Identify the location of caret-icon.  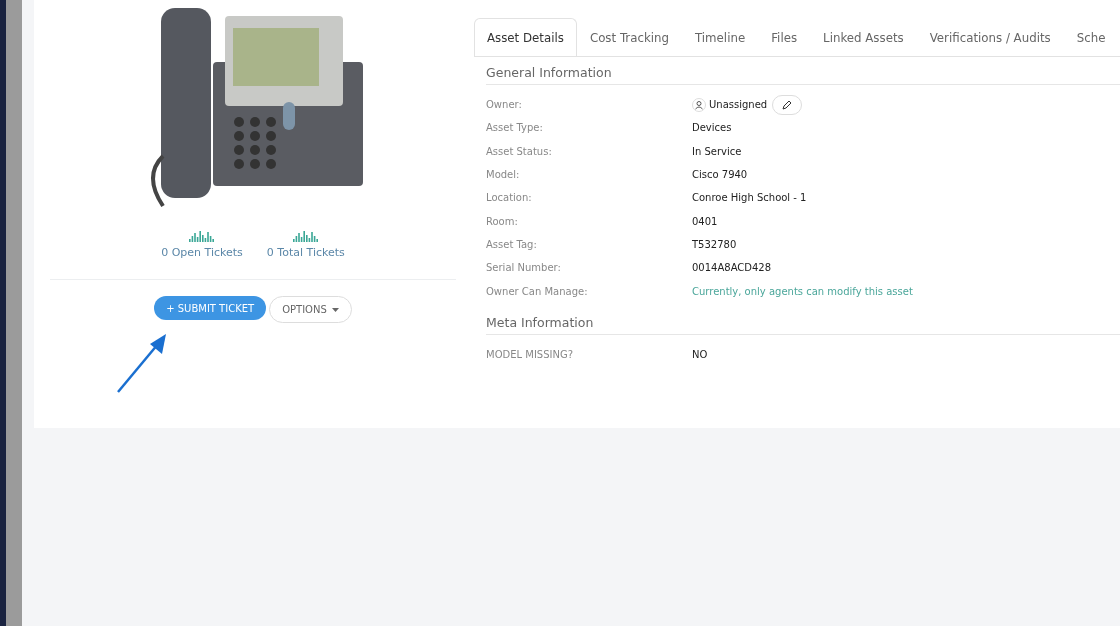
(335, 309).